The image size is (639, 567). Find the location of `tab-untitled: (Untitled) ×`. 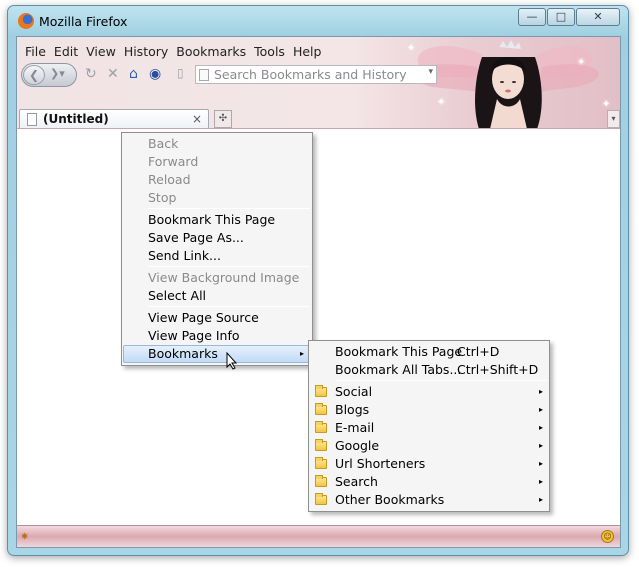

tab-untitled: (Untitled) × is located at coordinates (114, 118).